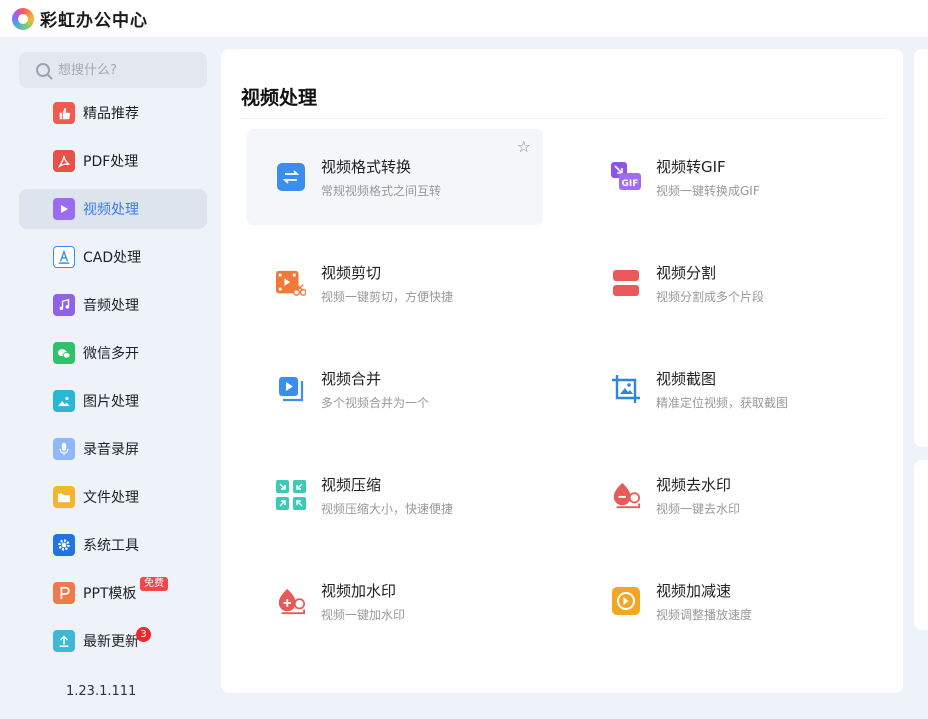 This screenshot has height=719, width=928. What do you see at coordinates (686, 272) in the screenshot?
I see `card-title: 视频分割` at bounding box center [686, 272].